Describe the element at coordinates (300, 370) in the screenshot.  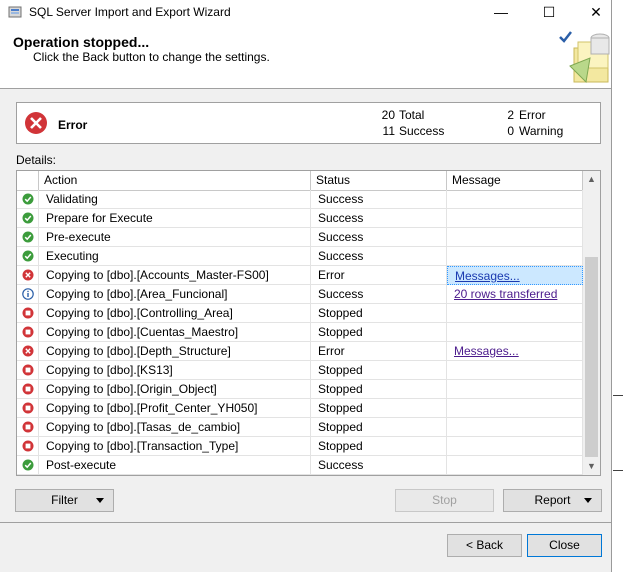
I see `table-row: Copying to [dbo].[KS13] Stopped` at that location.